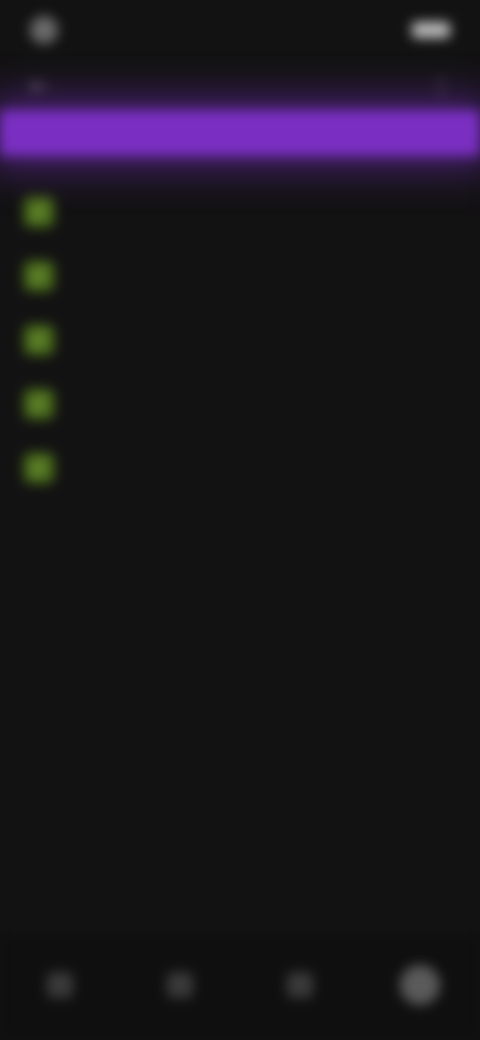 The image size is (480, 1040). What do you see at coordinates (240, 988) in the screenshot?
I see `bottom-navigation` at bounding box center [240, 988].